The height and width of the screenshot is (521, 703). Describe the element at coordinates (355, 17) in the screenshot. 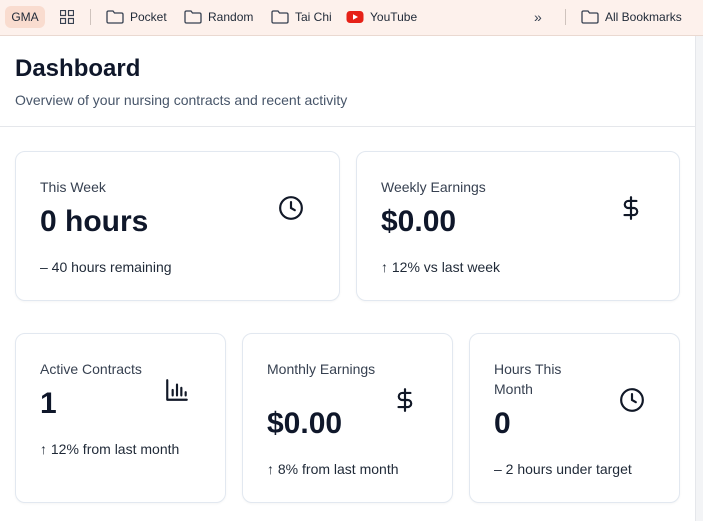

I see `youtube-icon` at that location.